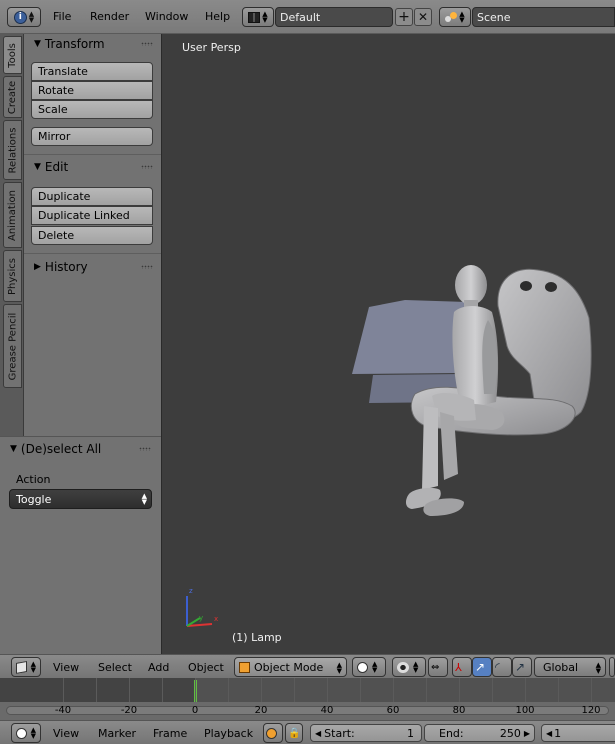 This screenshot has width=615, height=744. Describe the element at coordinates (129, 710) in the screenshot. I see `timeline-tick-label: -20` at that location.